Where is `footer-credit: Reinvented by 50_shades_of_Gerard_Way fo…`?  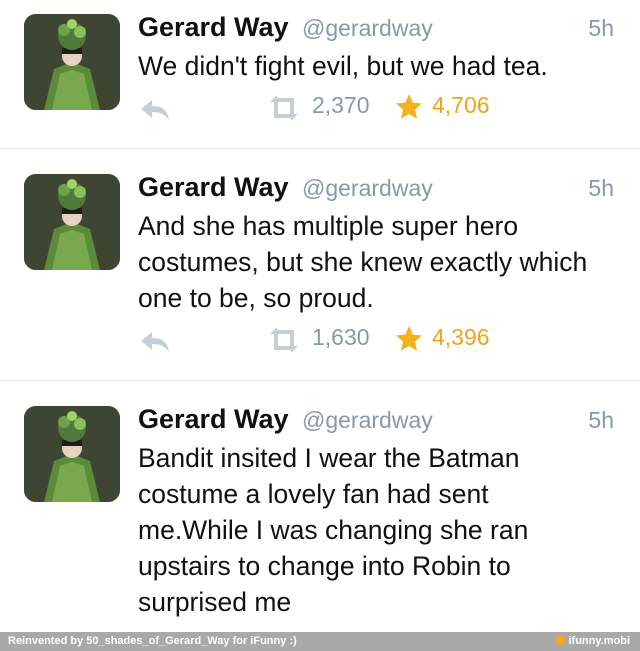
footer-credit: Reinvented by 50_shades_of_Gerard_Way fo… is located at coordinates (152, 641).